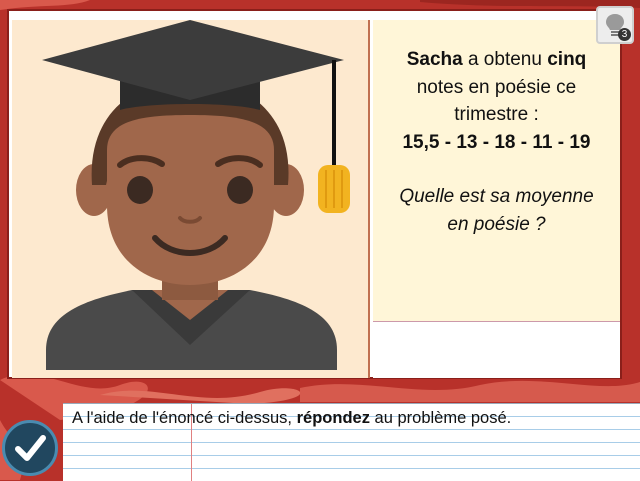  I want to click on answer-area, so click(496, 350).